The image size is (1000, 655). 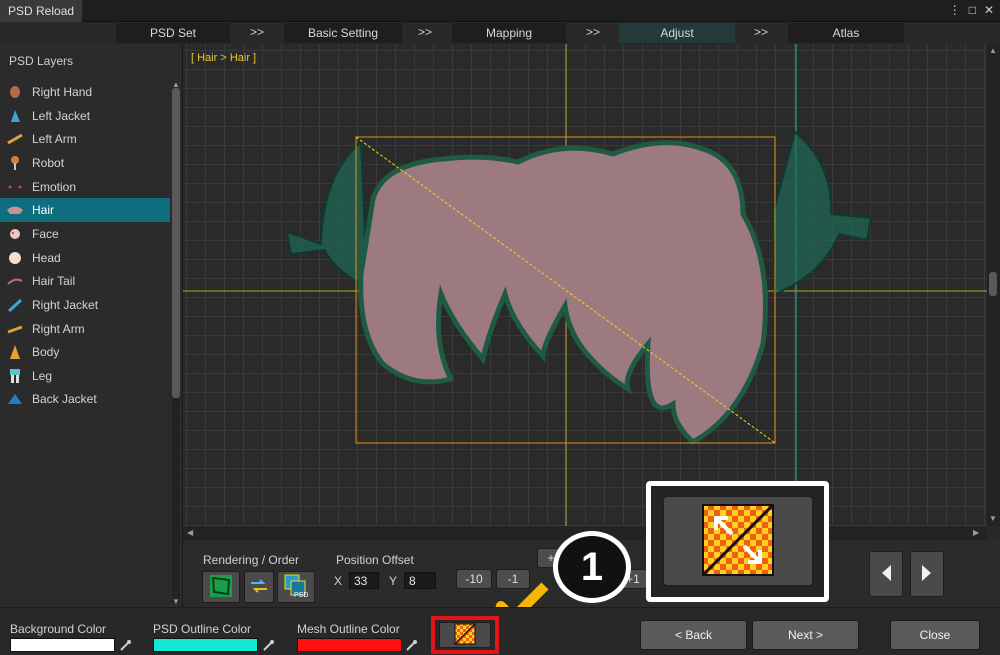 What do you see at coordinates (15, 187) in the screenshot?
I see `emotion-icon` at bounding box center [15, 187].